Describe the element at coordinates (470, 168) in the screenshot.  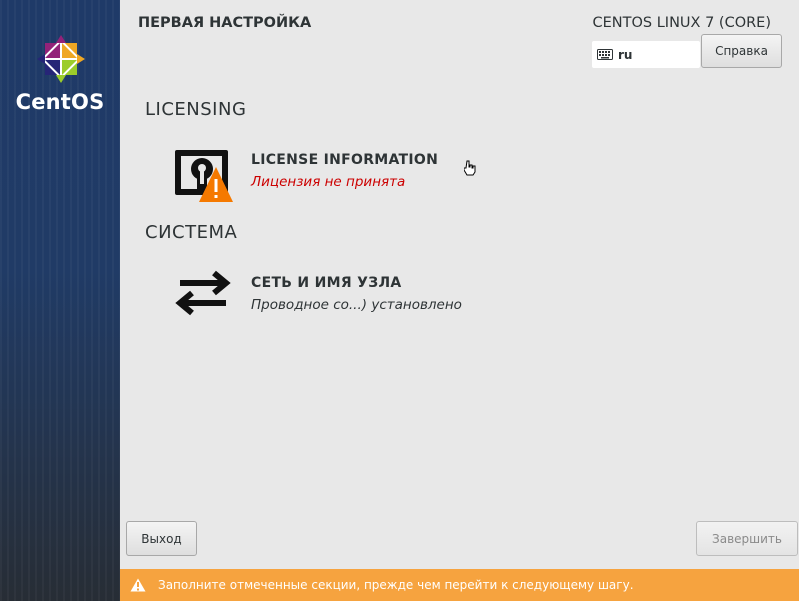
I see `mouse-pointer-icon` at that location.